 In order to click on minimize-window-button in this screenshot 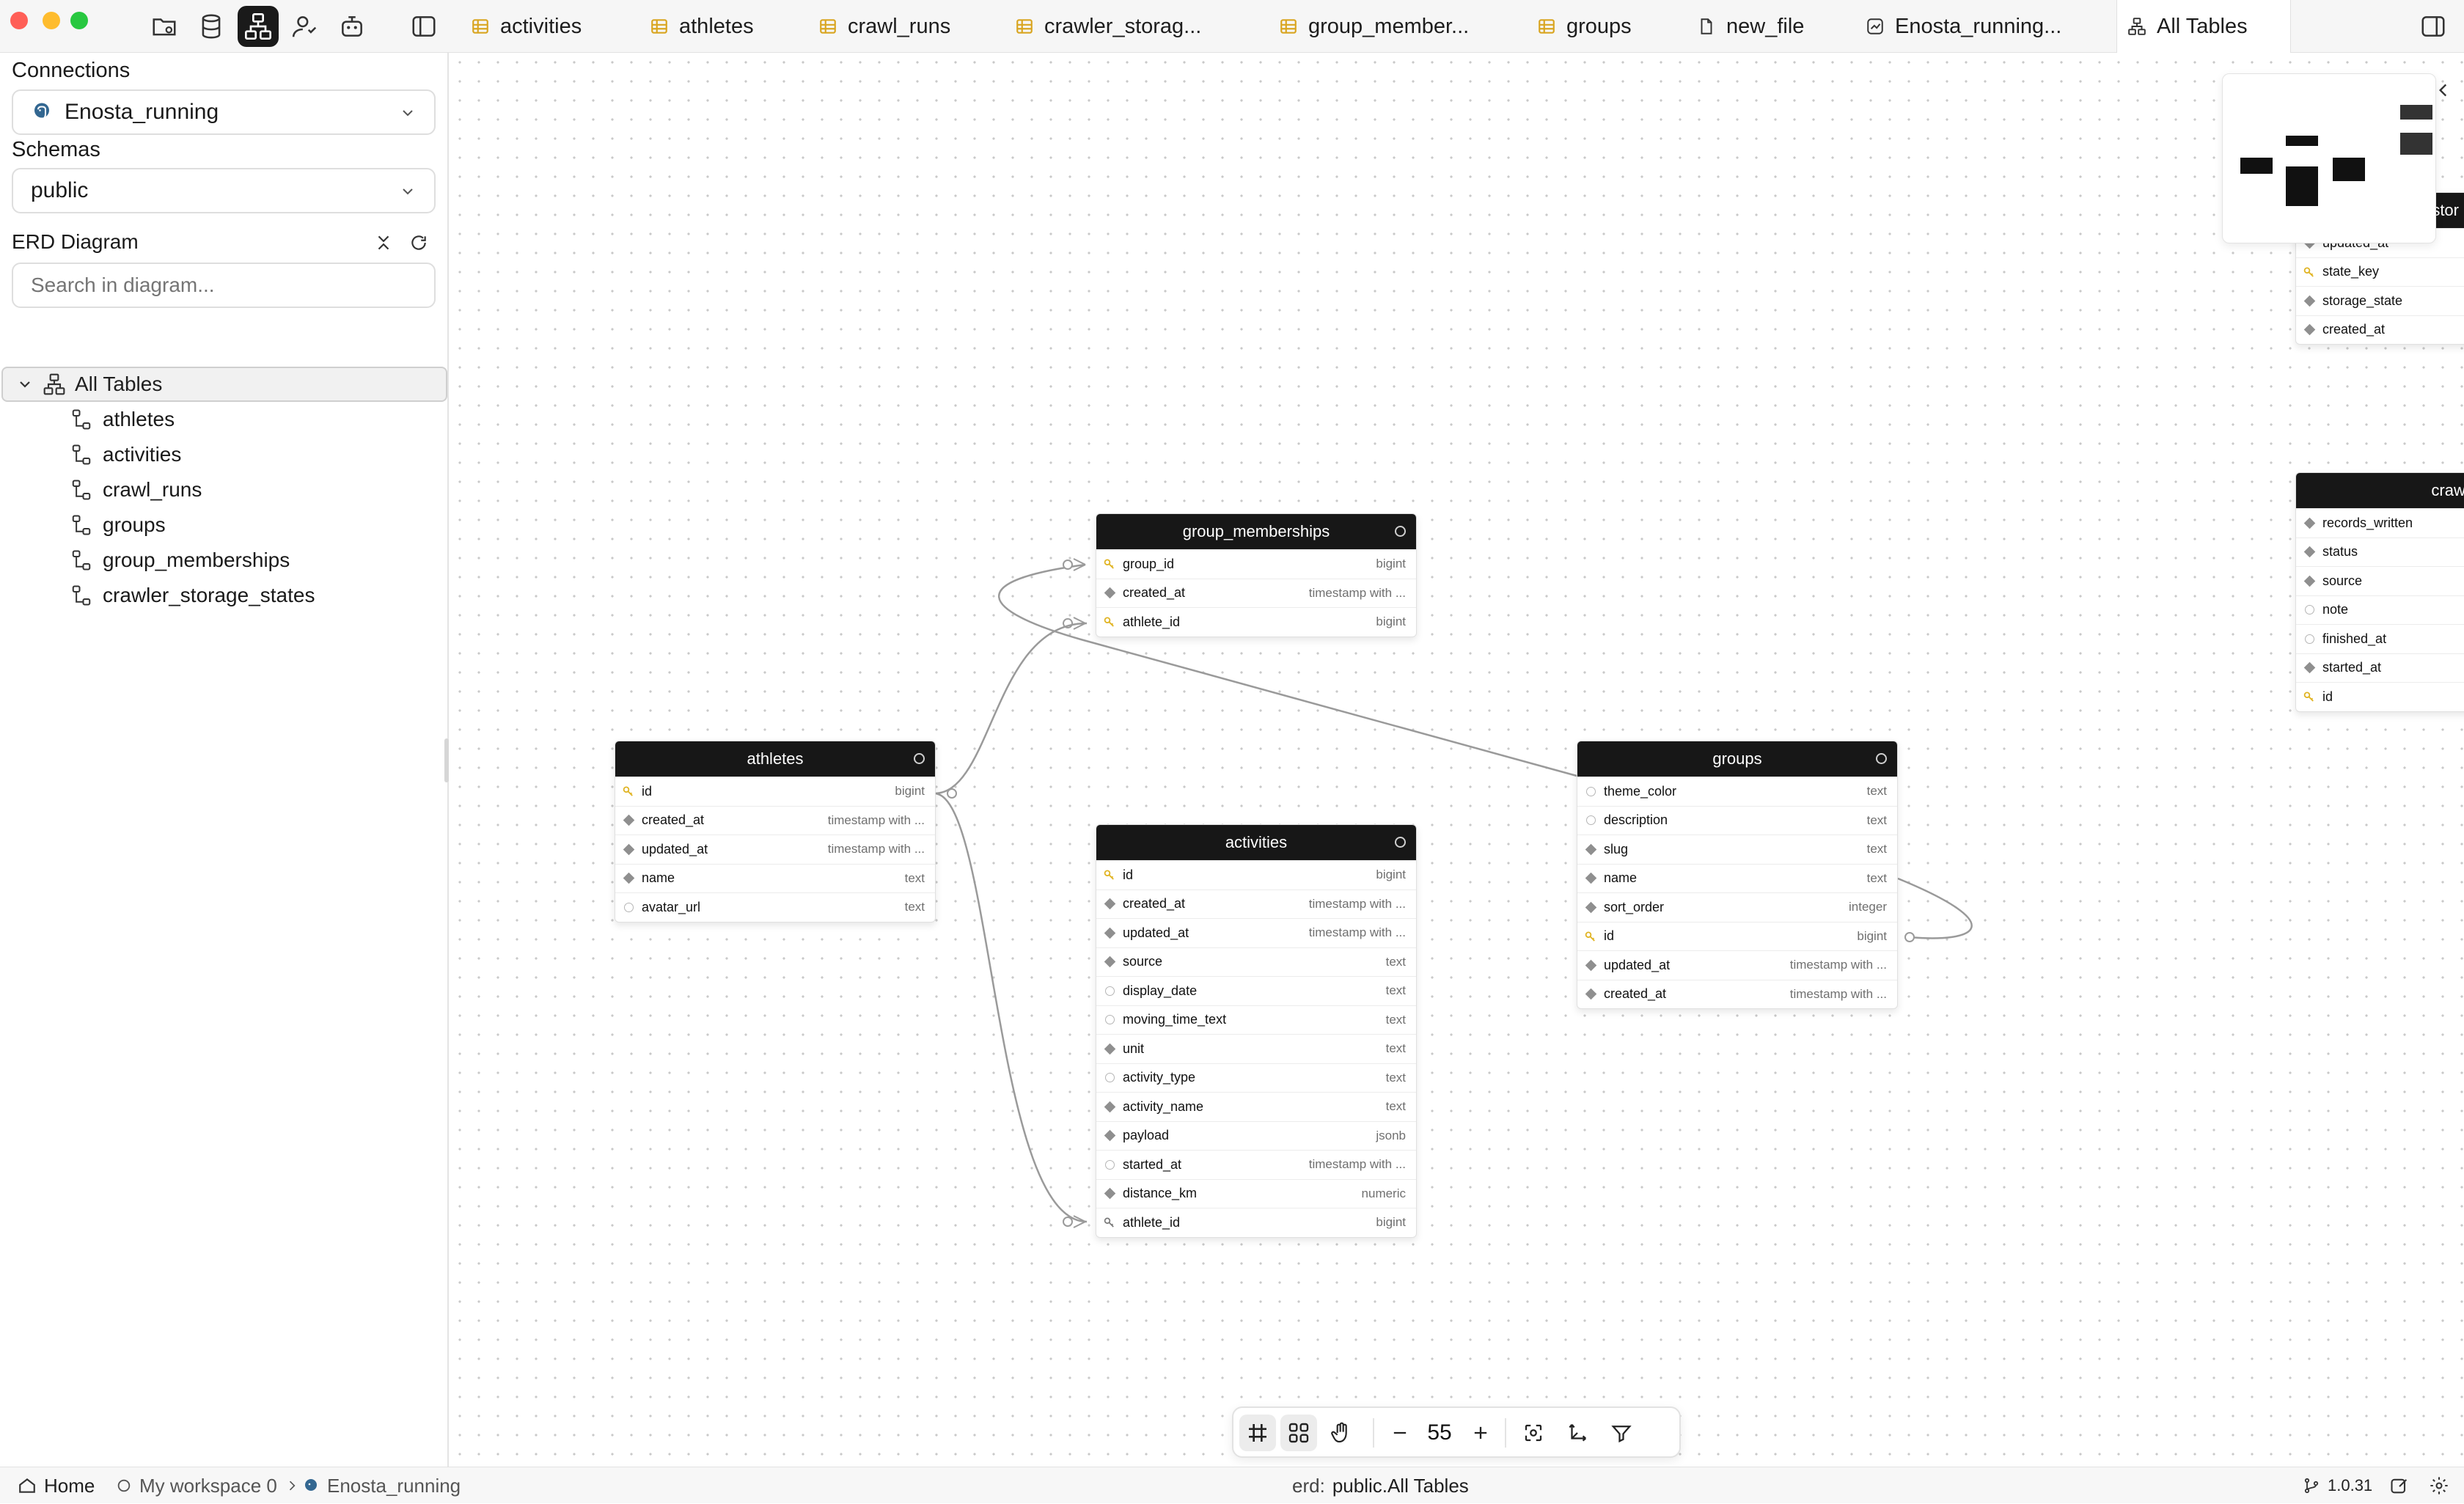, I will do `click(51, 20)`.